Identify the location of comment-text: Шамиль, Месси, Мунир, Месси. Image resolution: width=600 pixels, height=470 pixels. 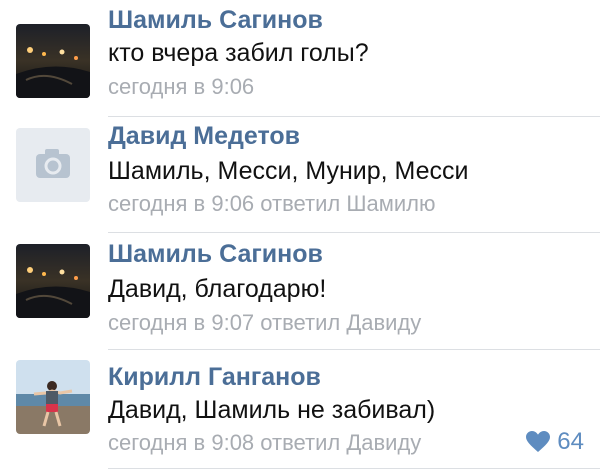
(288, 171).